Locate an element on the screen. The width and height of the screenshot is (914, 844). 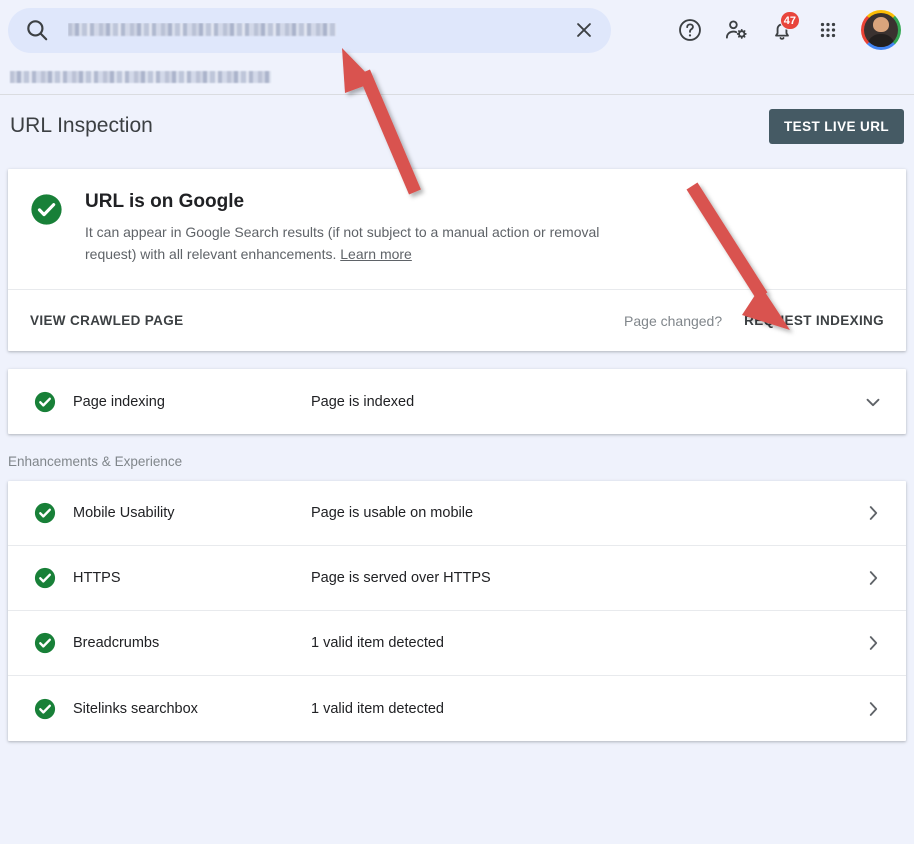
avatar-ring is located at coordinates (881, 30).